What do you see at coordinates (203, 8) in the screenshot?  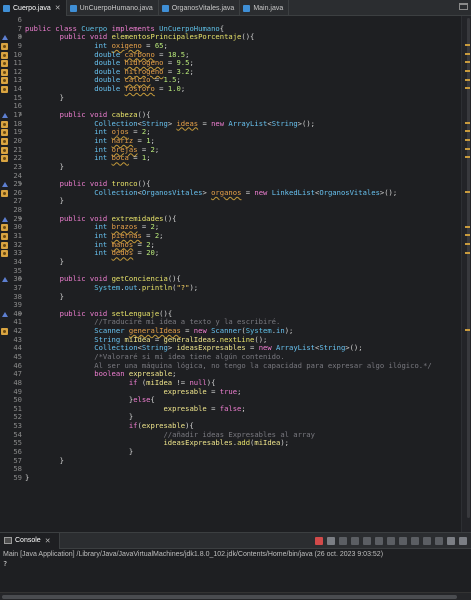 I see `editor-tab-label: OrganosVitales.java` at bounding box center [203, 8].